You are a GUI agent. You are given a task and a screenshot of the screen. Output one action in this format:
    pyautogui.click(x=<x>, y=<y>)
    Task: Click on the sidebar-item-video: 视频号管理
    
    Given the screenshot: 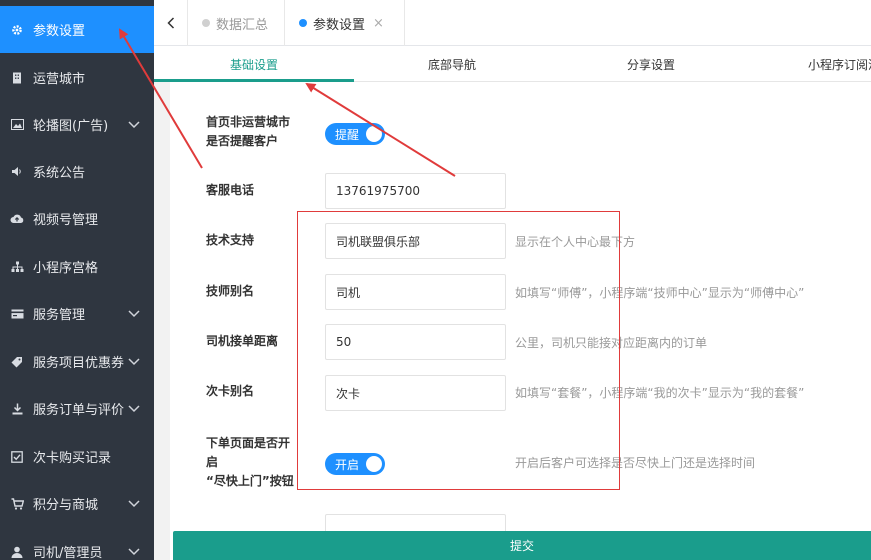 What is the action you would take?
    pyautogui.click(x=77, y=218)
    